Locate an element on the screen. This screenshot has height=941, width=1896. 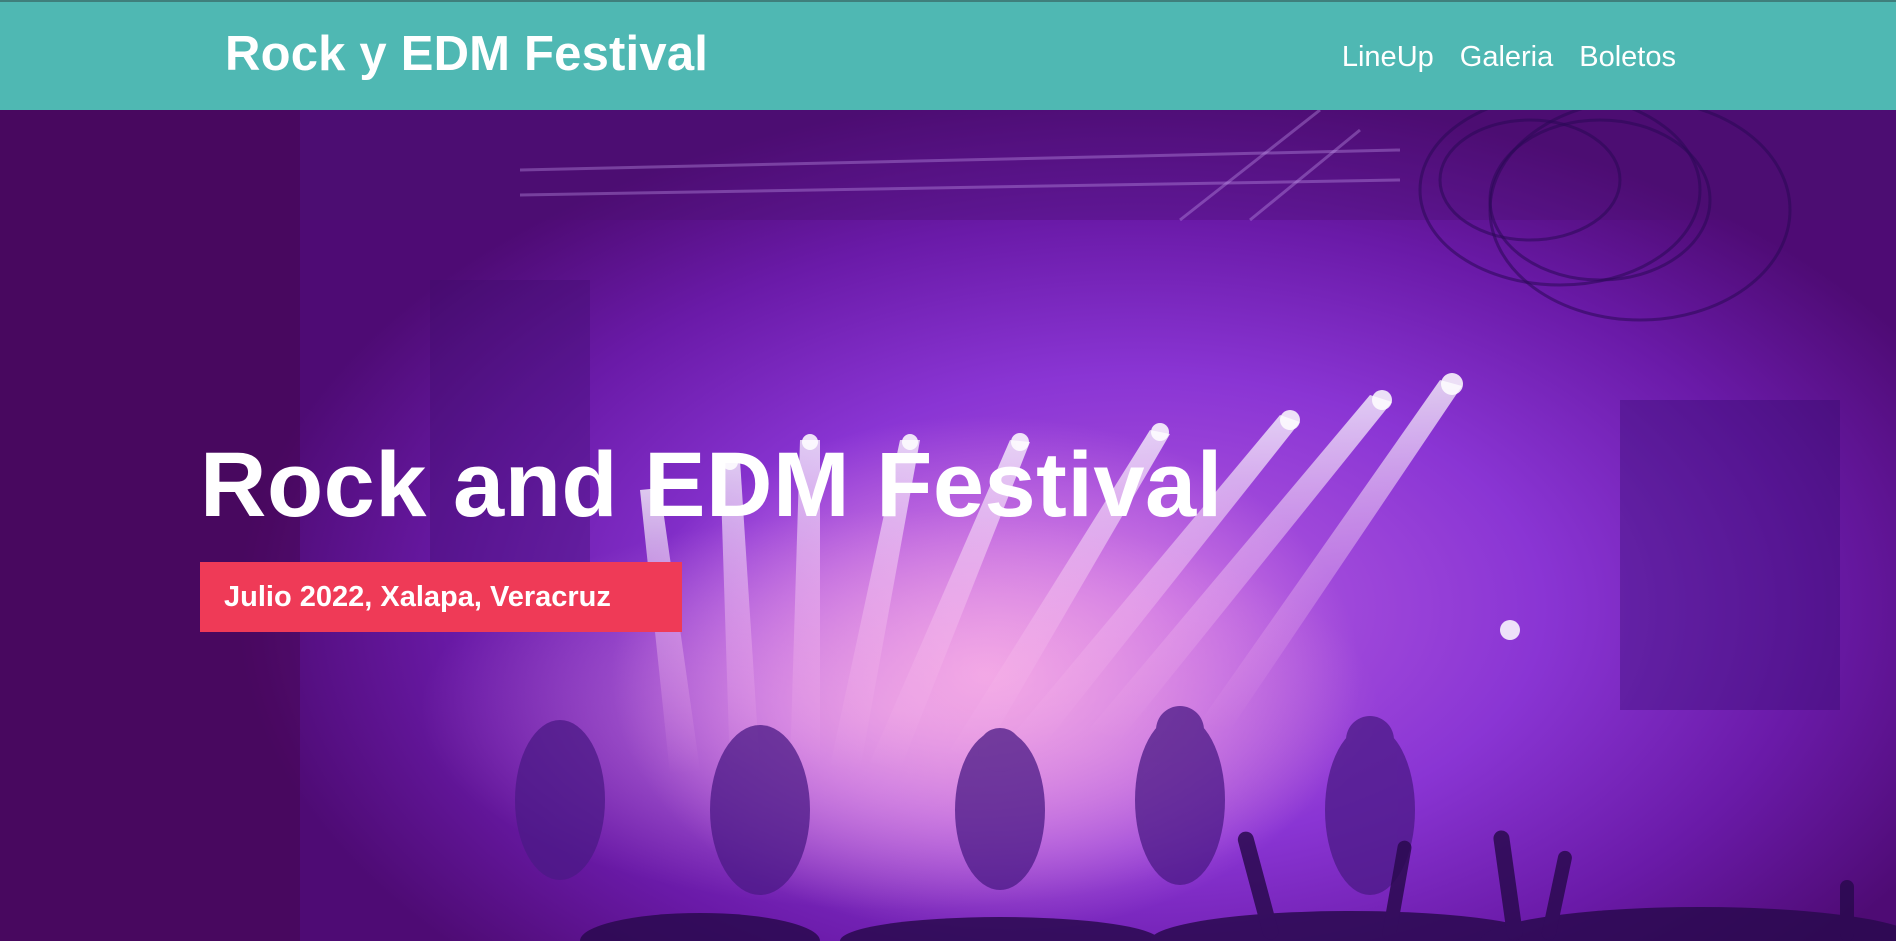
event-date-badge: Julio 2022, Xalapa, Veracruz is located at coordinates (441, 597).